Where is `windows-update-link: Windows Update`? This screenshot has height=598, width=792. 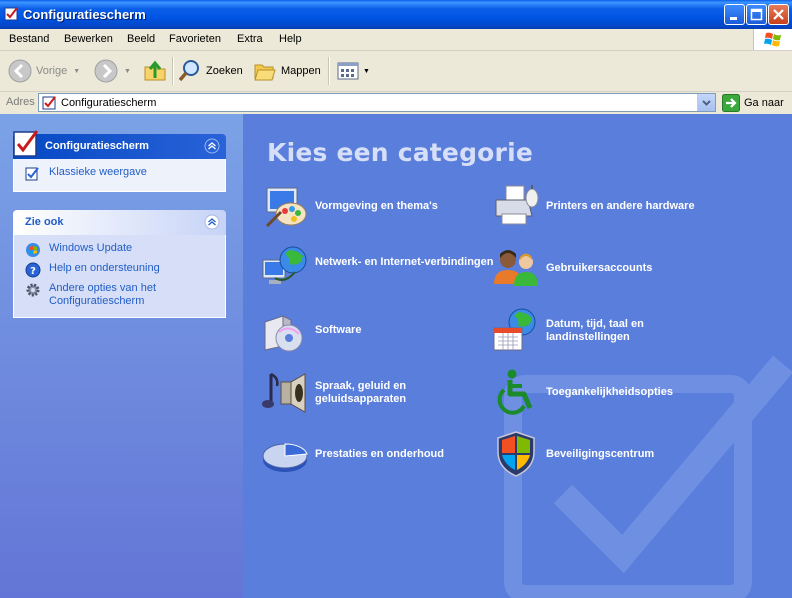 windows-update-link: Windows Update is located at coordinates (119, 251).